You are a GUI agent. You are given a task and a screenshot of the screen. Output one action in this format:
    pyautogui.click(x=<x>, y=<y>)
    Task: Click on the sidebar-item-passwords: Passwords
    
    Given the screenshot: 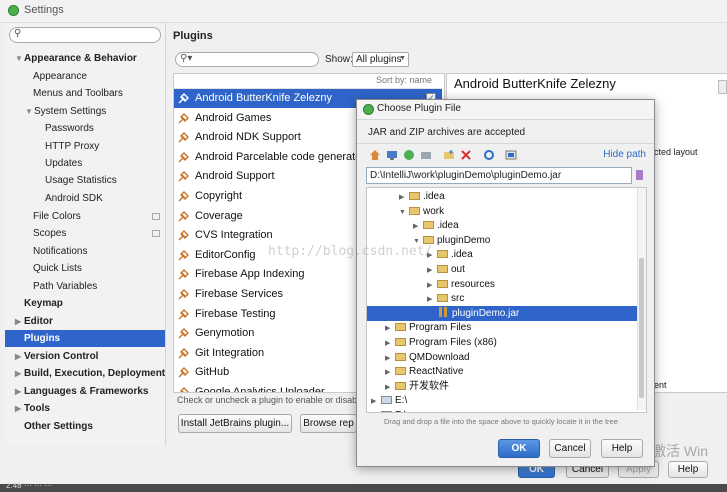 What is the action you would take?
    pyautogui.click(x=69, y=128)
    